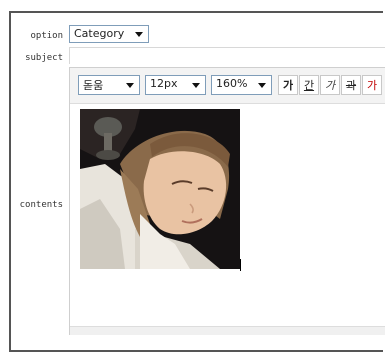 The width and height of the screenshot is (392, 362). What do you see at coordinates (372, 85) in the screenshot?
I see `font-color-button: 가` at bounding box center [372, 85].